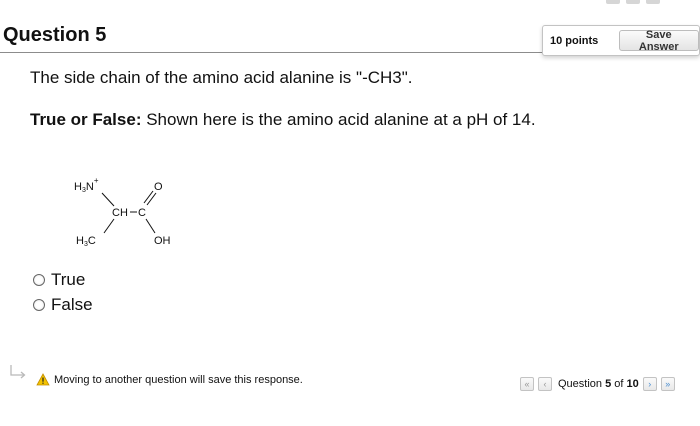 This screenshot has height=426, width=700. Describe the element at coordinates (86, 241) in the screenshot. I see `molecule-ch3-label: H3C` at that location.